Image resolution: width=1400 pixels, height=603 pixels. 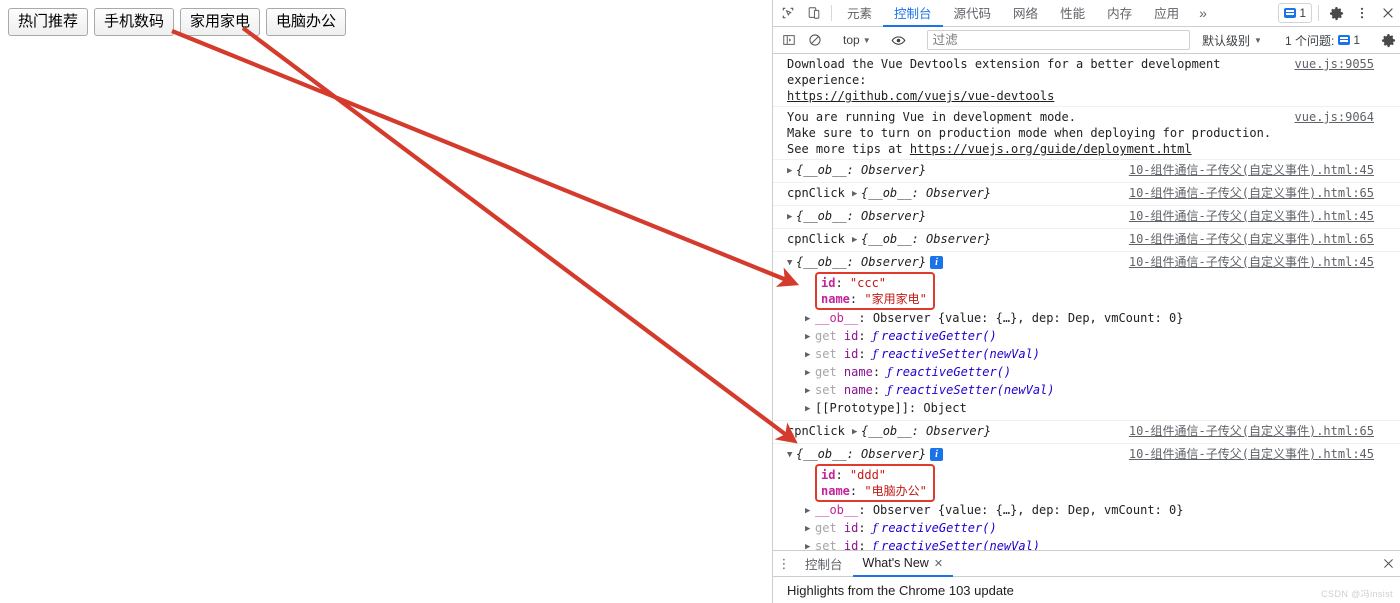 What do you see at coordinates (784, 563) in the screenshot?
I see `kebab-menu-icon: ⋮` at bounding box center [784, 563].